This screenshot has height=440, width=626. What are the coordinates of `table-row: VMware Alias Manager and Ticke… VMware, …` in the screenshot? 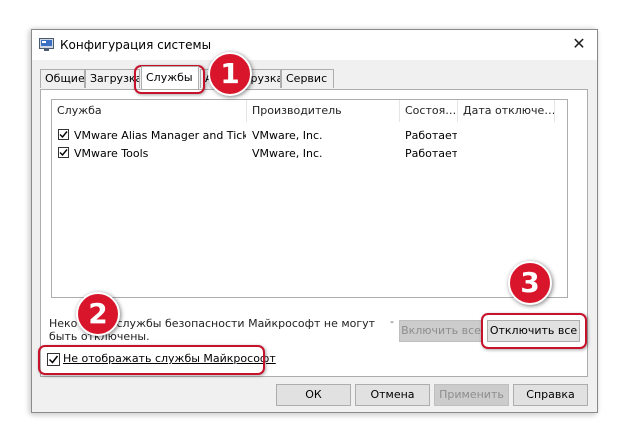 It's located at (309, 135).